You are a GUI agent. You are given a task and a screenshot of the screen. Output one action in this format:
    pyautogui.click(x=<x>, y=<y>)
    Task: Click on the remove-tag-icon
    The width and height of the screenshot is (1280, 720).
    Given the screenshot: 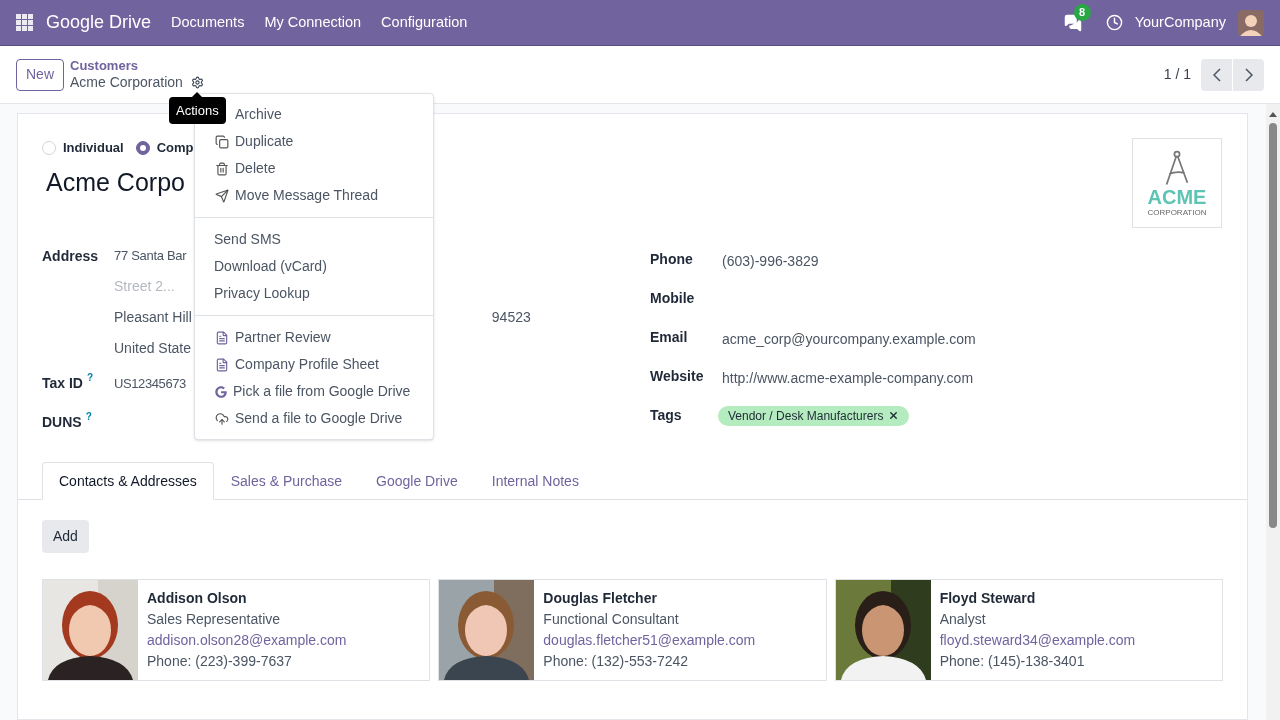 What is the action you would take?
    pyautogui.click(x=894, y=415)
    